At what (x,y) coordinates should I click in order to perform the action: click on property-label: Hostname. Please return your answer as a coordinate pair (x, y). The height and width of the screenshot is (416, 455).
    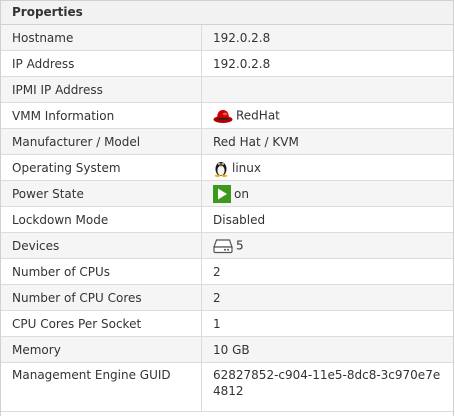
    Looking at the image, I should click on (101, 38).